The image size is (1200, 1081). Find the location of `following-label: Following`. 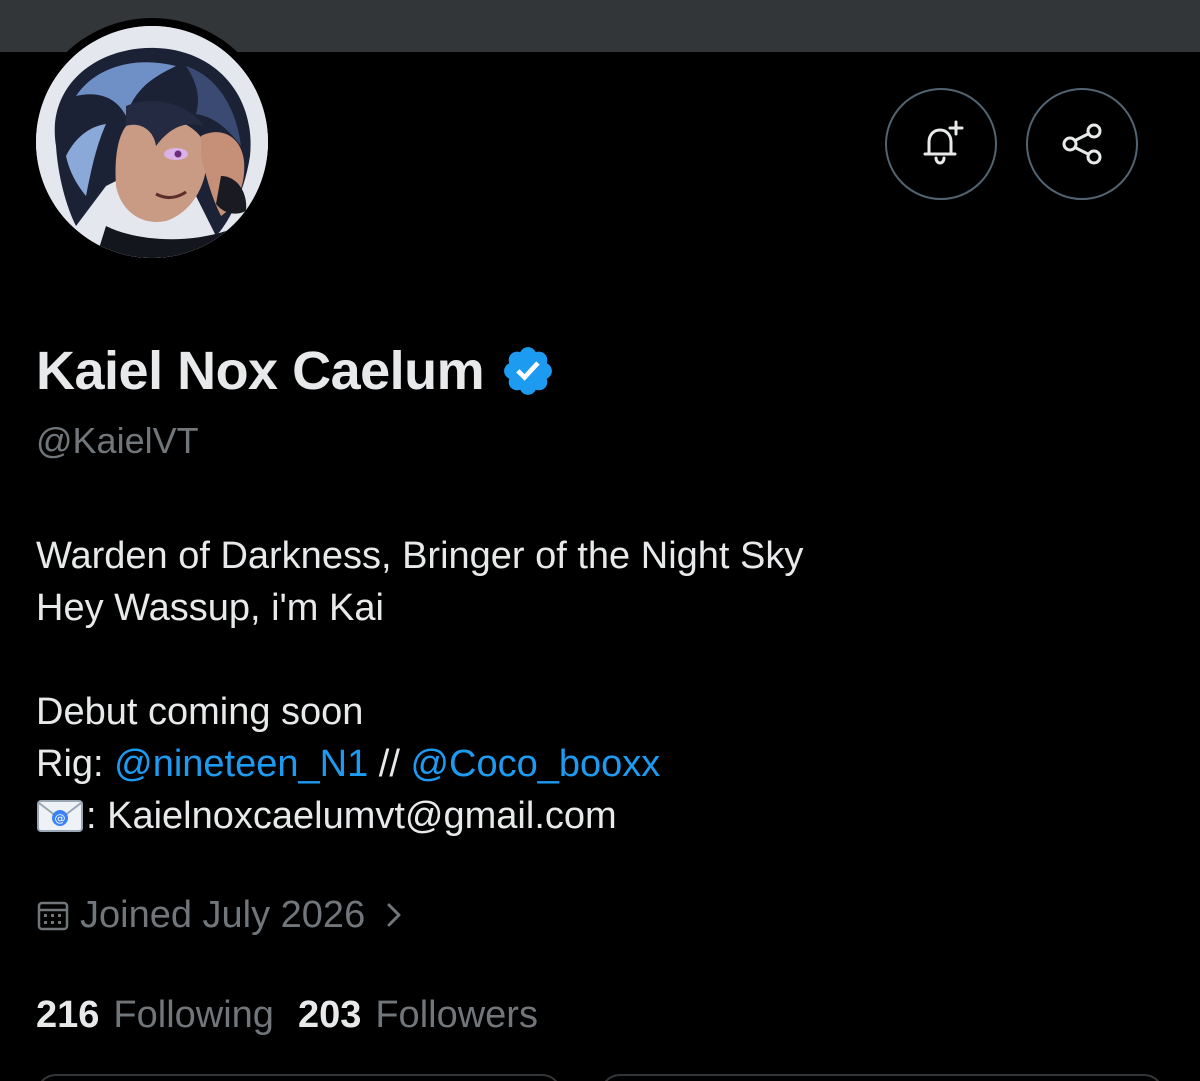

following-label: Following is located at coordinates (193, 1014).